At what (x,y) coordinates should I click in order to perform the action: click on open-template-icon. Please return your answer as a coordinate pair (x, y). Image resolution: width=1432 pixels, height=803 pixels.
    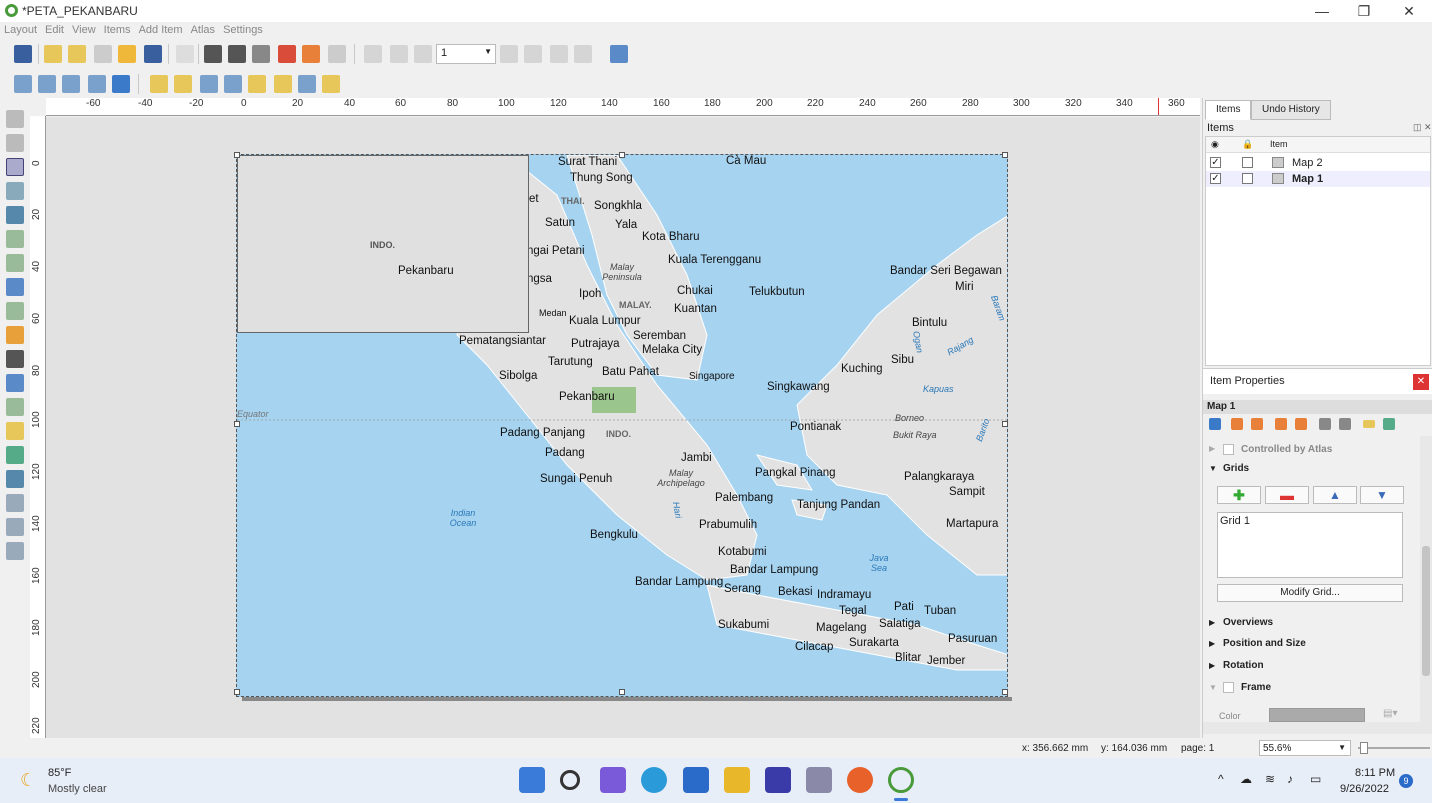
    Looking at the image, I should click on (127, 54).